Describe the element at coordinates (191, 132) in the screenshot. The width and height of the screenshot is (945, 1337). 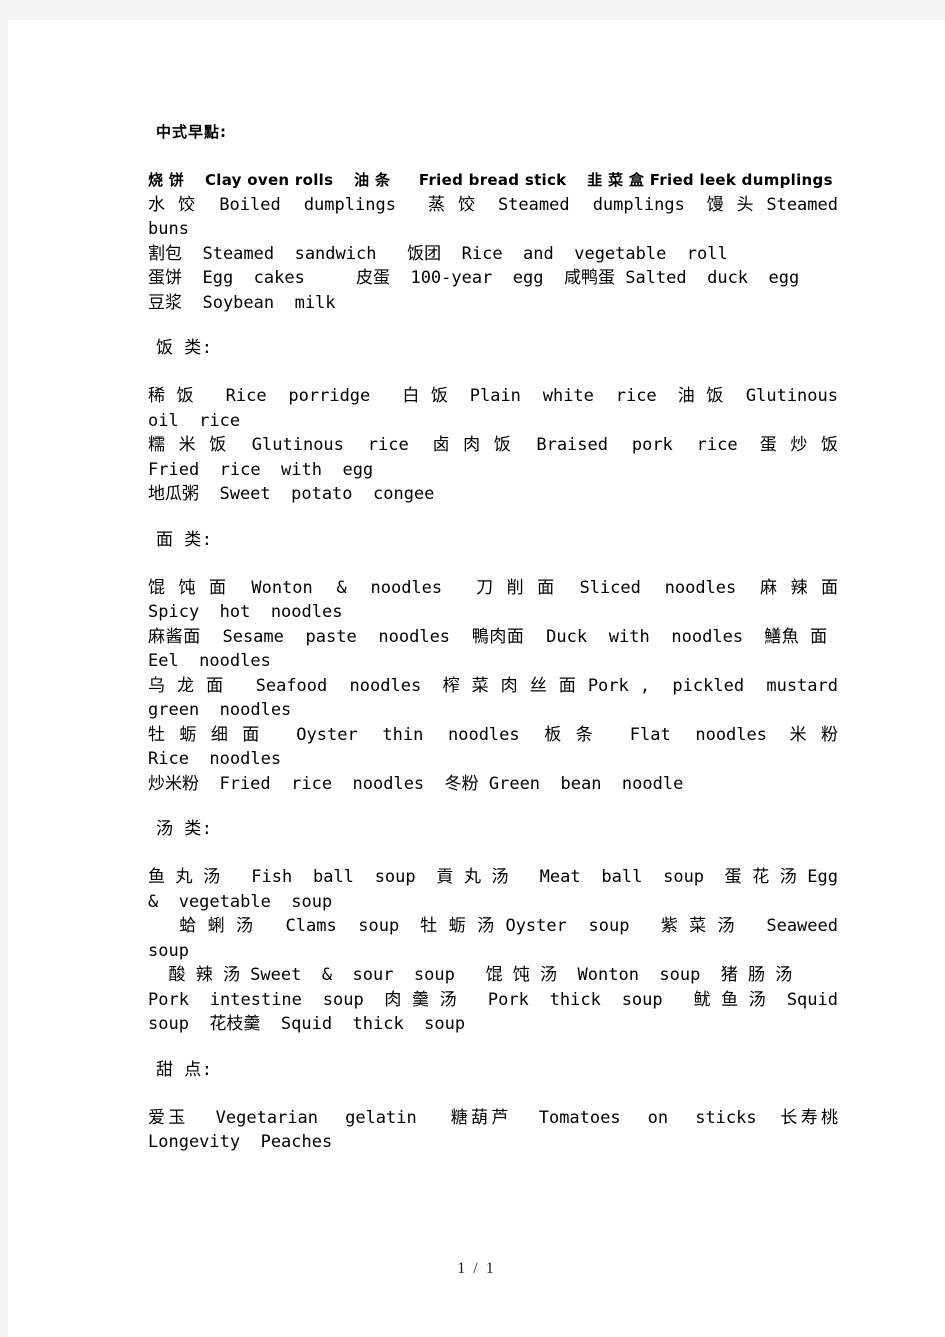
I see `page-title: 中式早點:` at that location.